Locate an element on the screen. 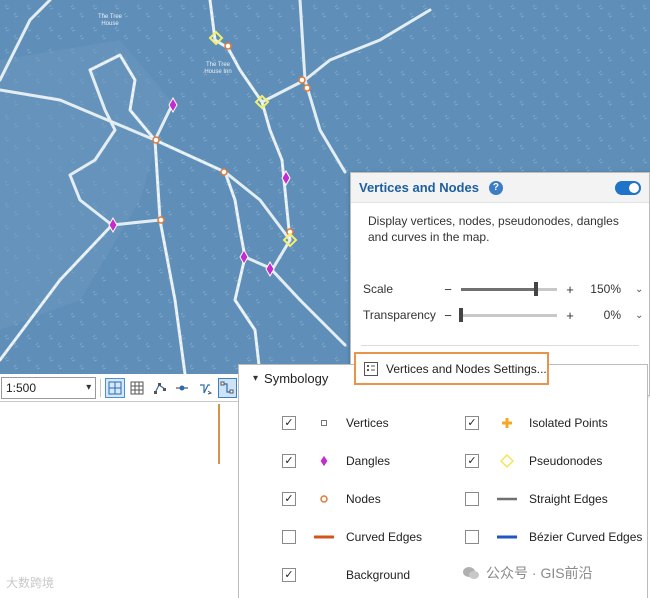 This screenshot has height=598, width=650. vertices-nodes-icon is located at coordinates (227, 387).